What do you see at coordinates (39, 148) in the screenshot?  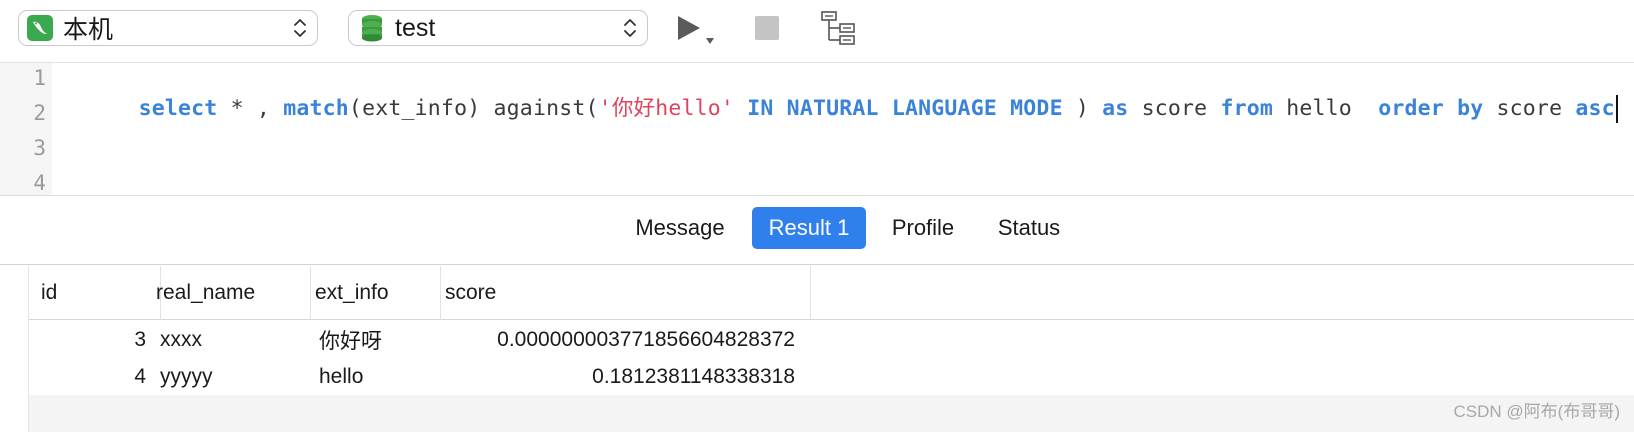 I see `line-number: 3` at bounding box center [39, 148].